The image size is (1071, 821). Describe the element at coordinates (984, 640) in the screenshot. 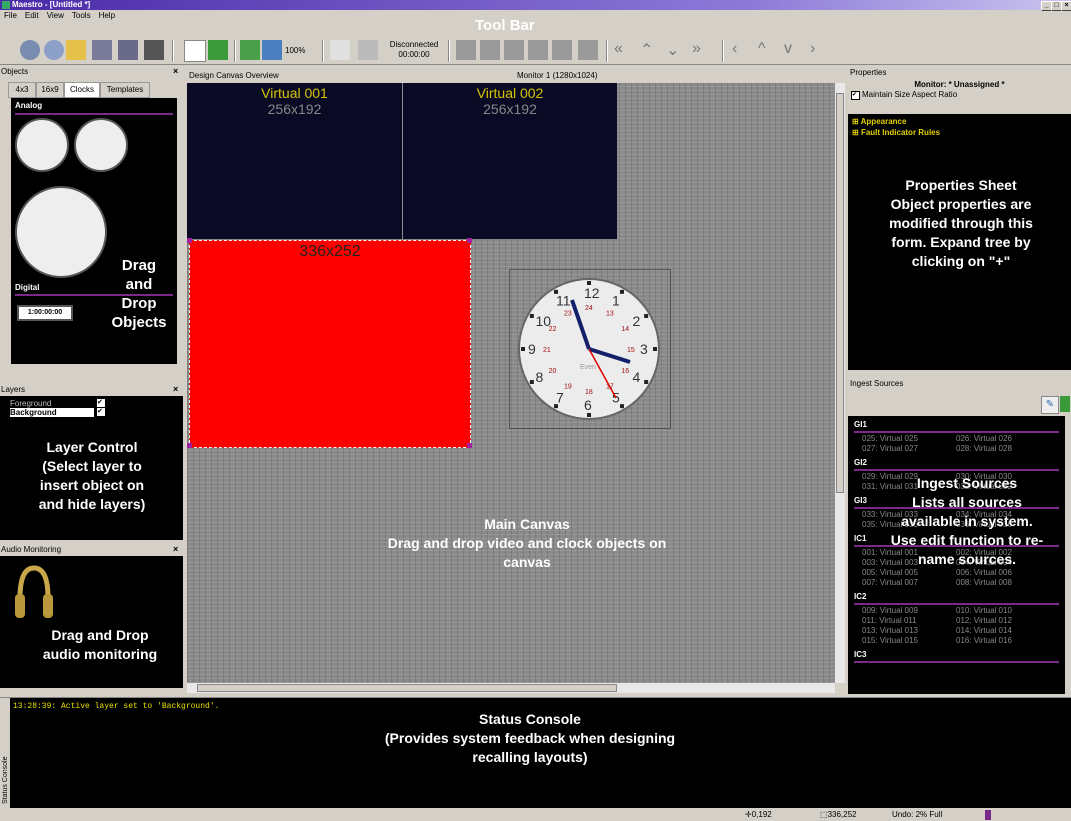

I see `source-item: 016: Virtual 016` at that location.